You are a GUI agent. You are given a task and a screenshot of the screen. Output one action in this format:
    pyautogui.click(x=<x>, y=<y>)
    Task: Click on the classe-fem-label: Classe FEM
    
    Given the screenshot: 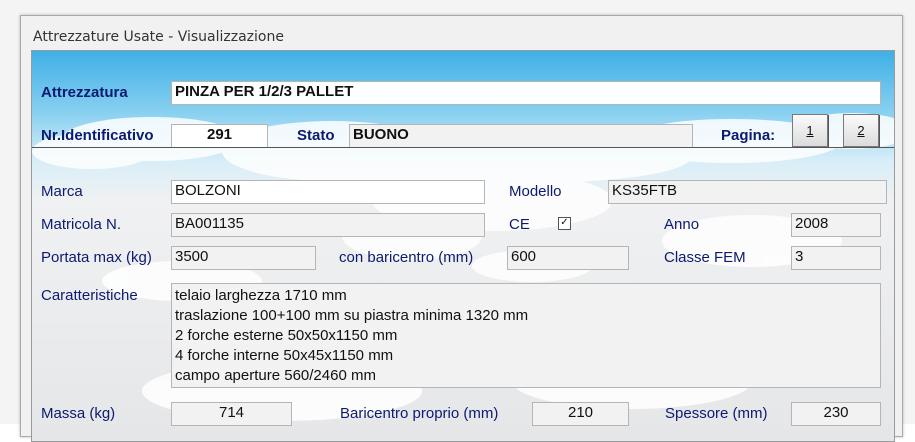 What is the action you would take?
    pyautogui.click(x=705, y=257)
    